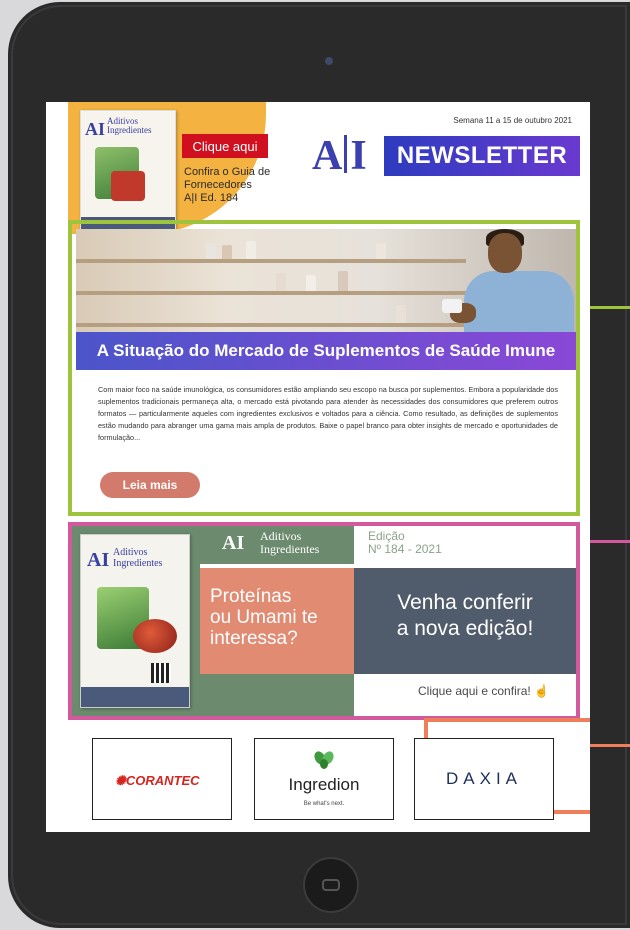  I want to click on edition-number: Edição Nº 184 - 2021, so click(405, 542).